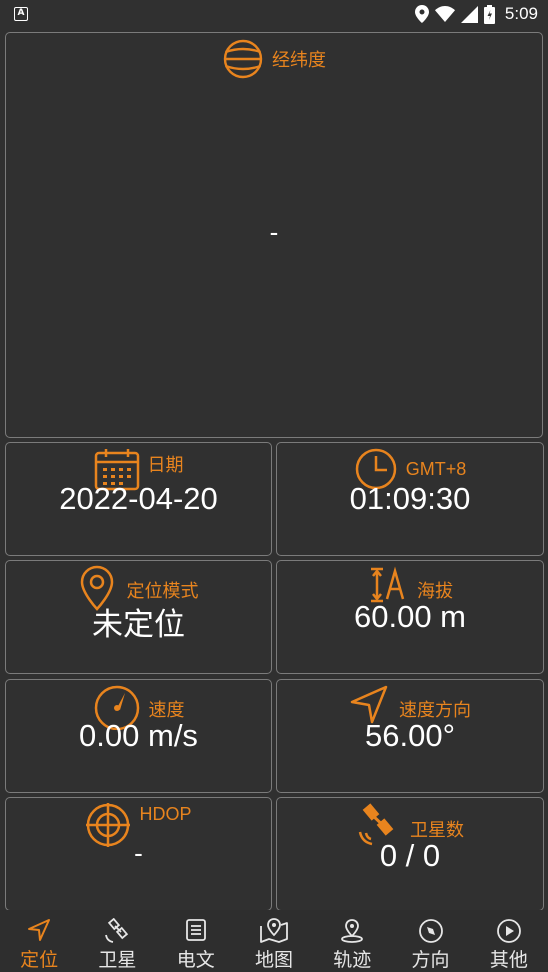 This screenshot has height=972, width=548. What do you see at coordinates (21, 14) in the screenshot?
I see `app-notification-icon: A` at bounding box center [21, 14].